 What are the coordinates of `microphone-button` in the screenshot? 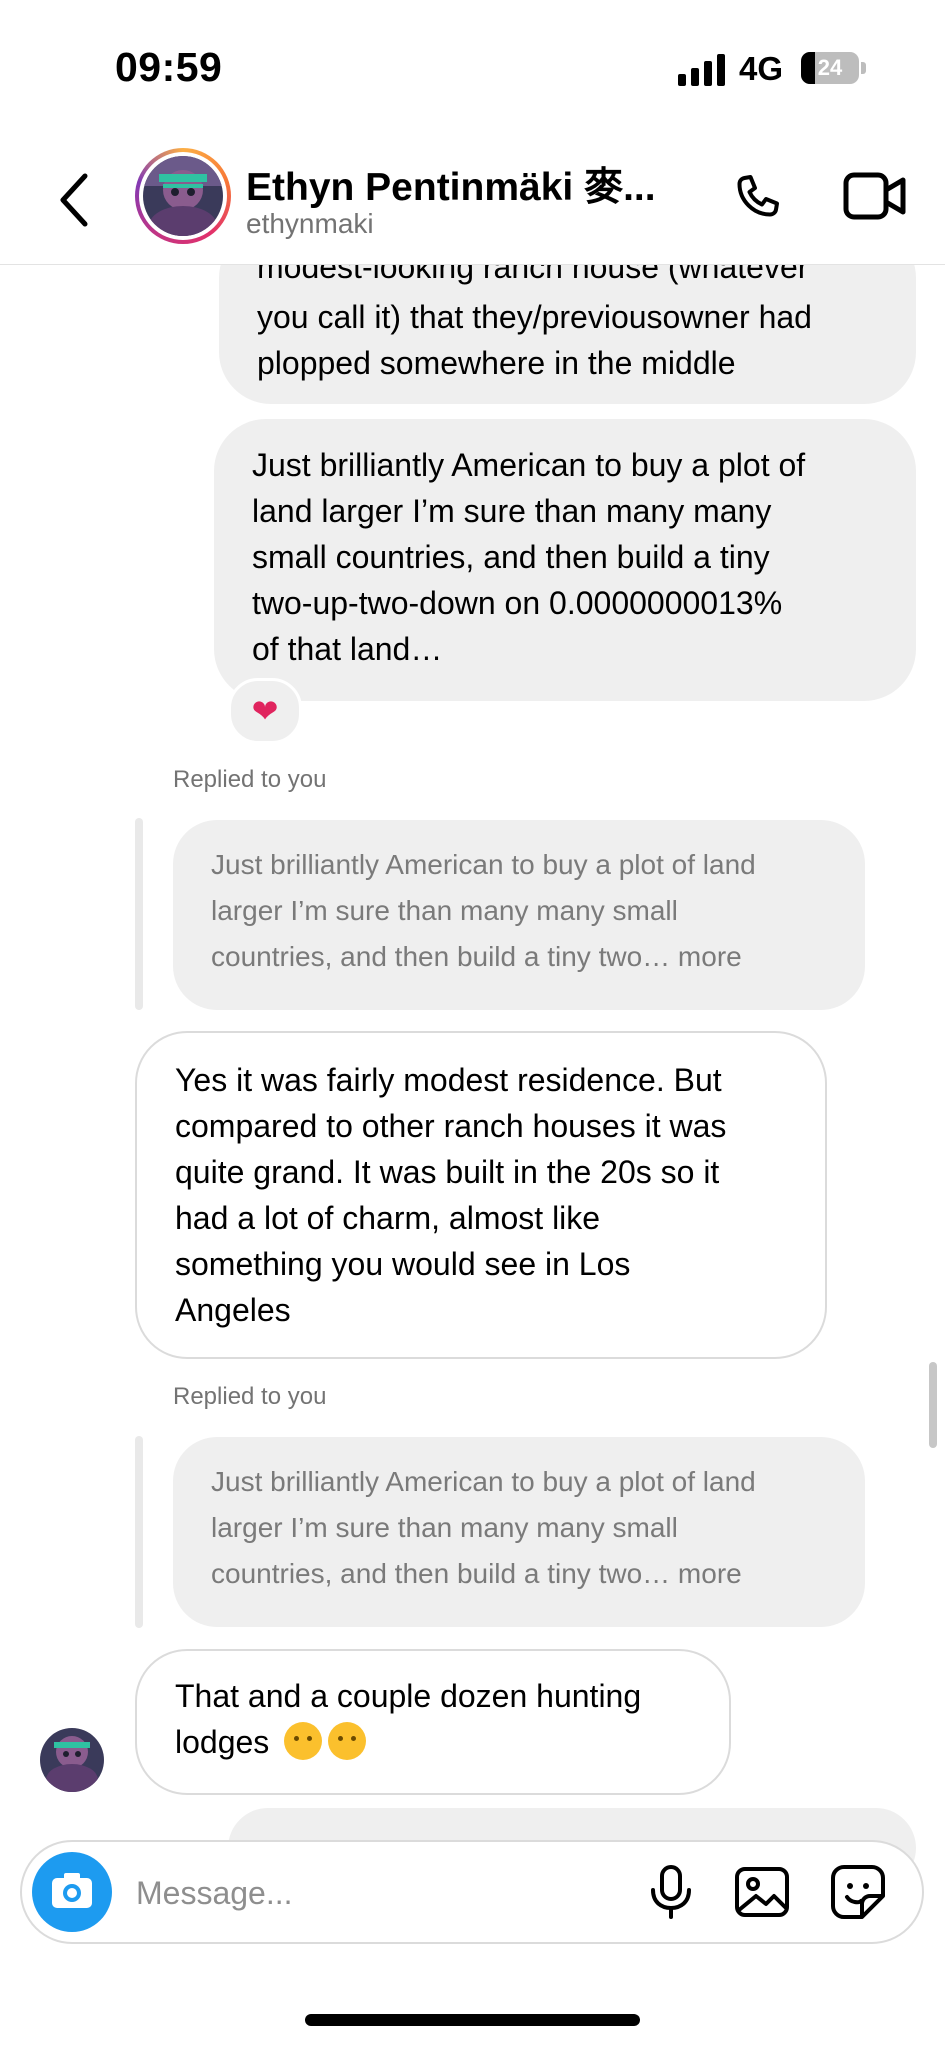 It's located at (671, 1892).